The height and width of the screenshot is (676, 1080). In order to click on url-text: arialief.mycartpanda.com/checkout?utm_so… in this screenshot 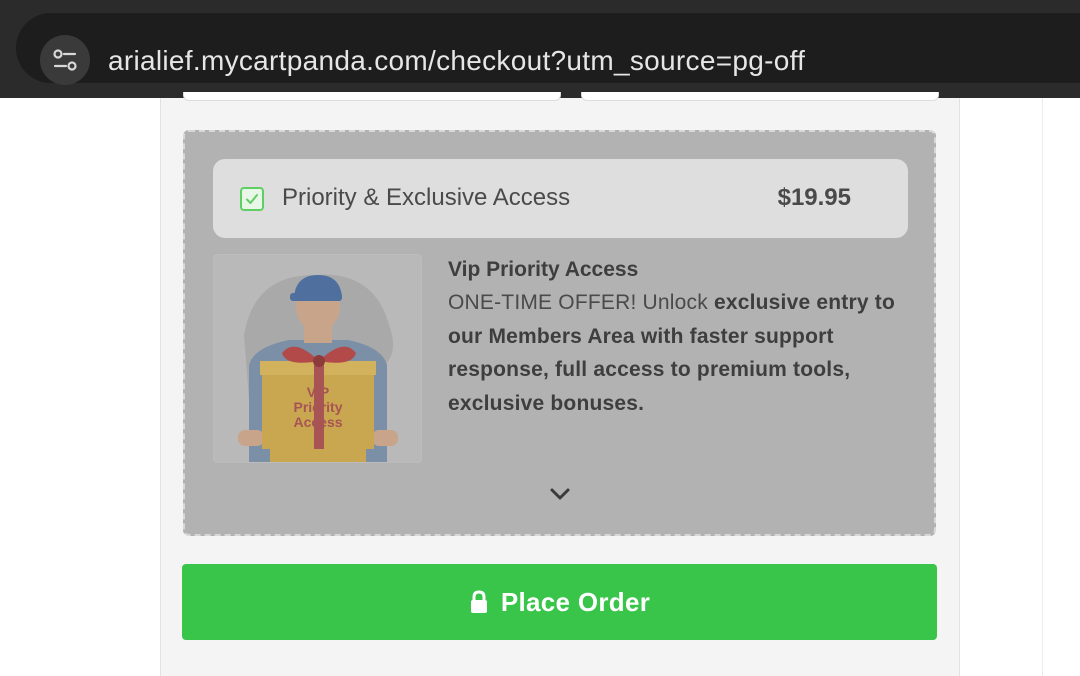, I will do `click(456, 61)`.